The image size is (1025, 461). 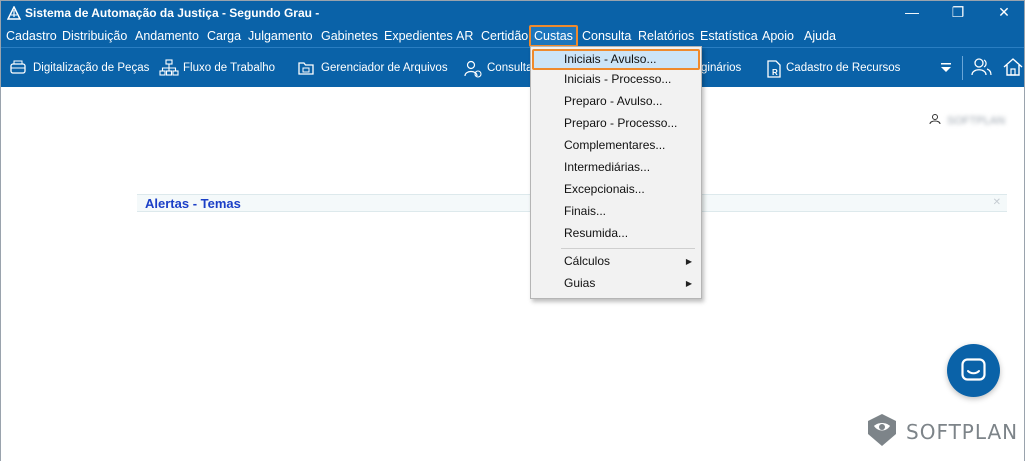 I want to click on toolbar-gerenciador-label: Gerenciador de Arquivos, so click(x=384, y=68).